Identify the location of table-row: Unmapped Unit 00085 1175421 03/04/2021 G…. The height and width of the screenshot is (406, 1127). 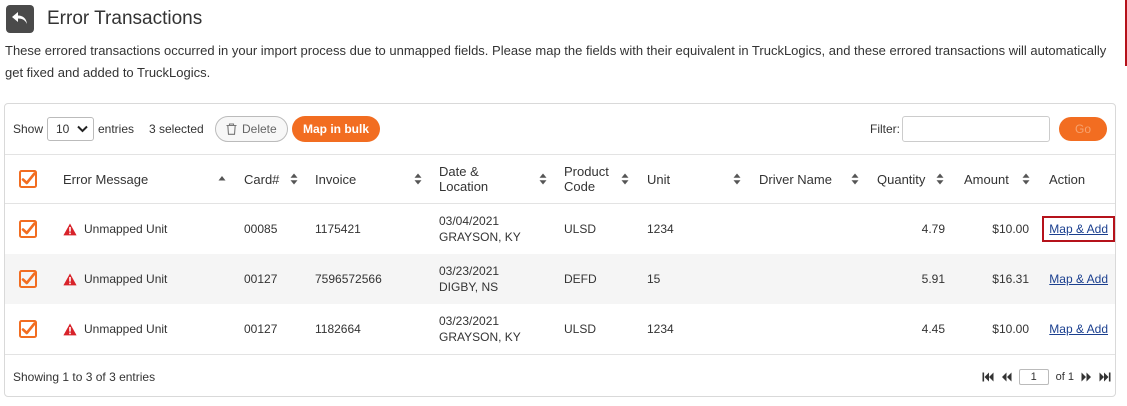
(560, 229).